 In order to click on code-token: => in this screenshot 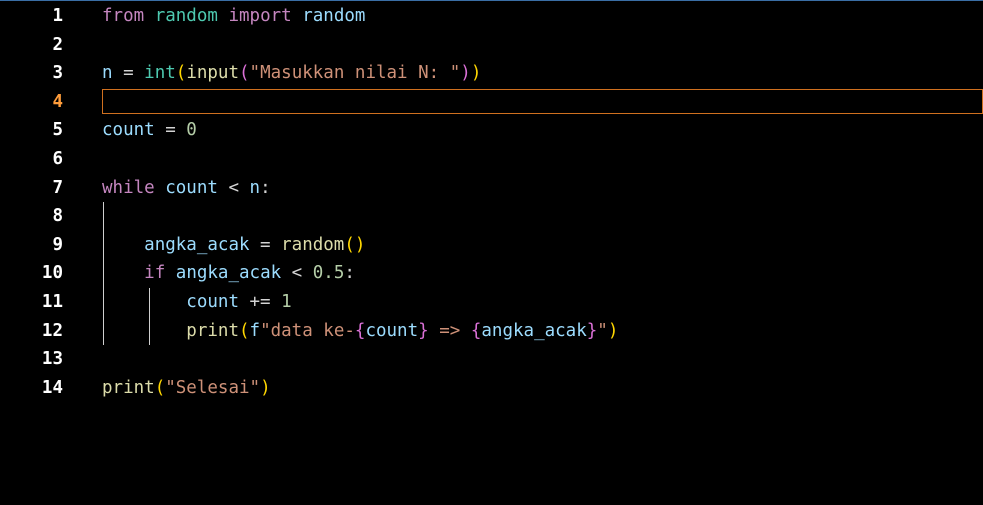, I will do `click(449, 330)`.